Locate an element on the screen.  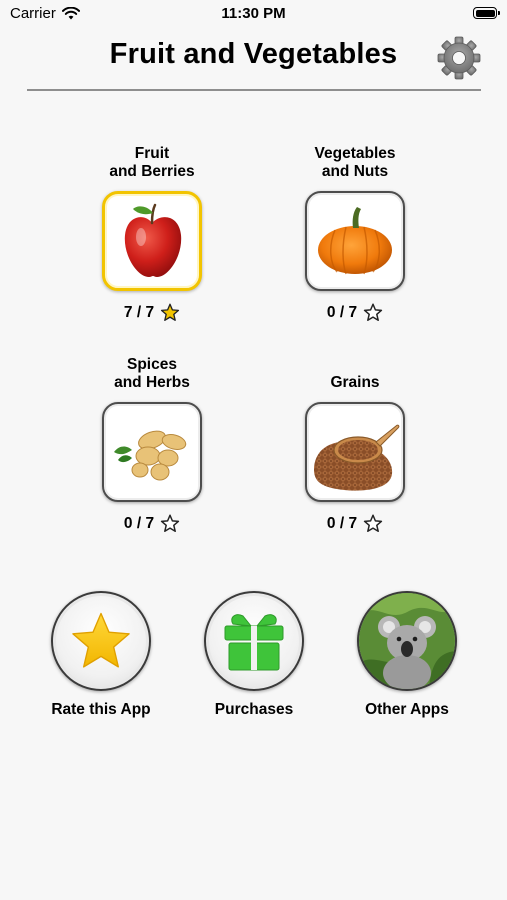
category-fruit-and-berries: Fruit and Berries 7 / 7 is located at coordinates (152, 237).